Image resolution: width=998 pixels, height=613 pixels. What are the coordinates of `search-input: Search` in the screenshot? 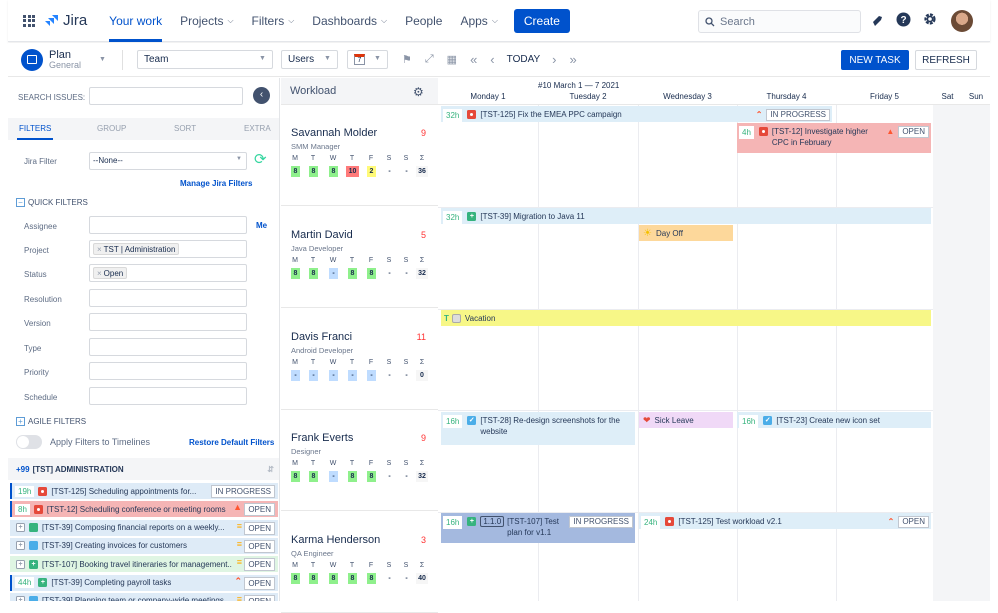 It's located at (779, 21).